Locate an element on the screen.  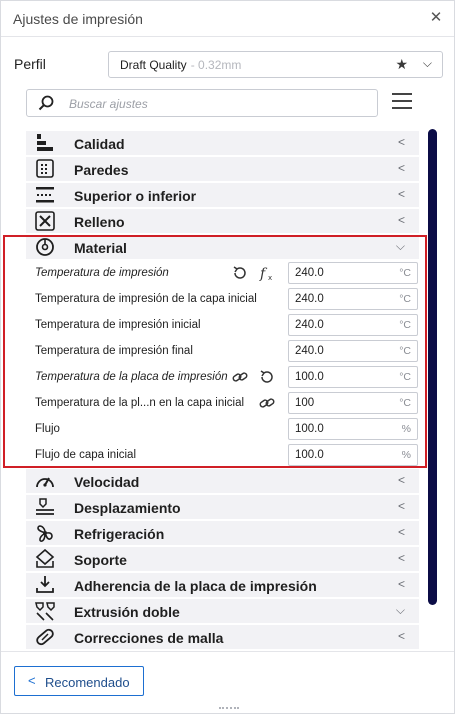
category-label: Superior o inferior is located at coordinates (135, 196).